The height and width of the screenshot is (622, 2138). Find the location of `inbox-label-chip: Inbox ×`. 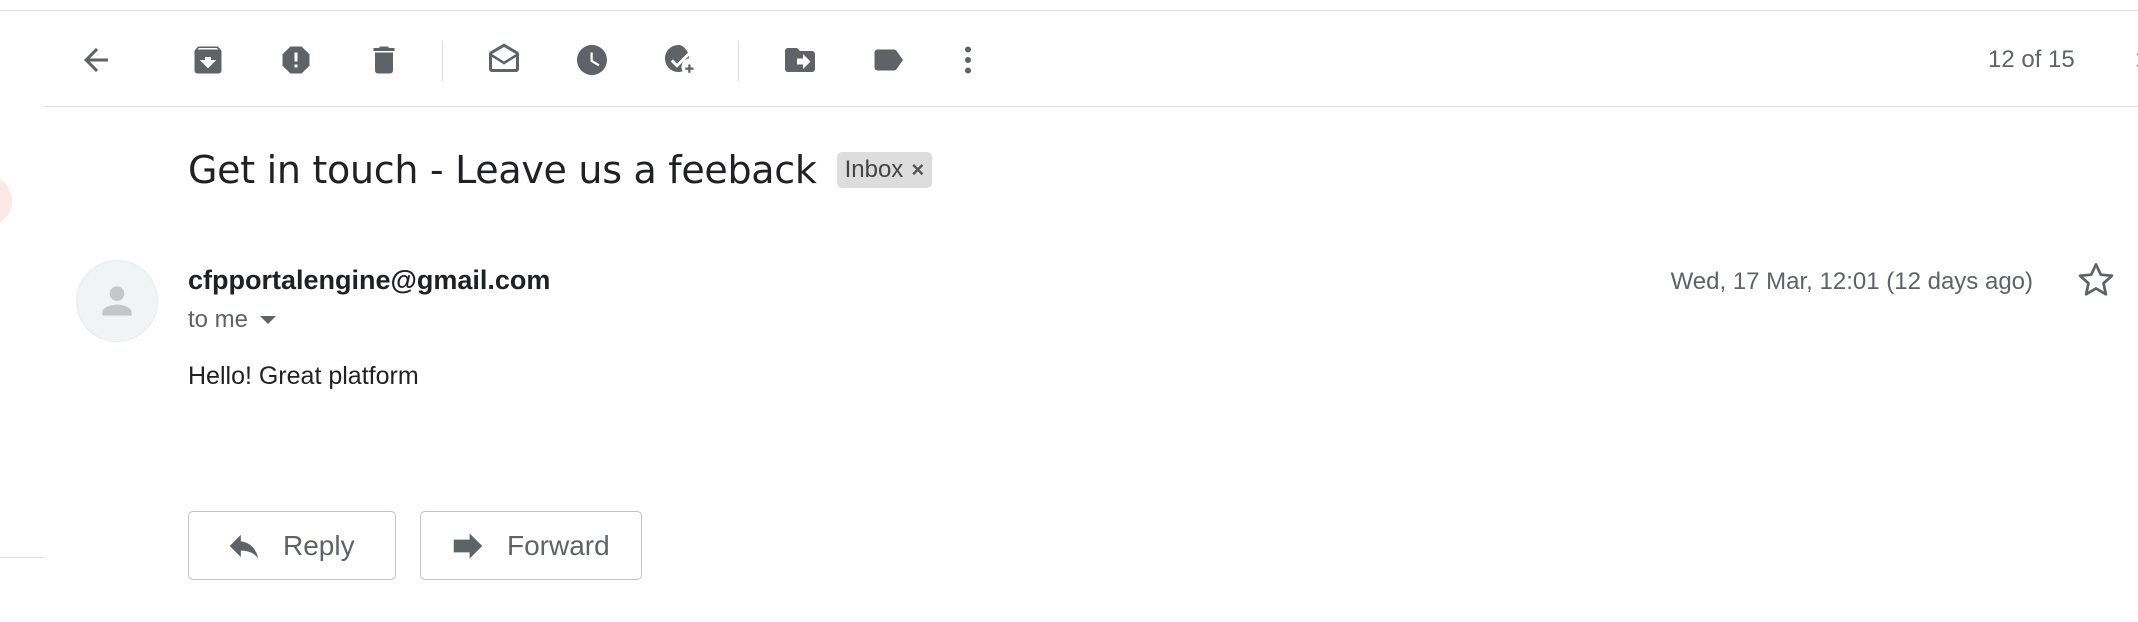

inbox-label-chip: Inbox × is located at coordinates (884, 170).